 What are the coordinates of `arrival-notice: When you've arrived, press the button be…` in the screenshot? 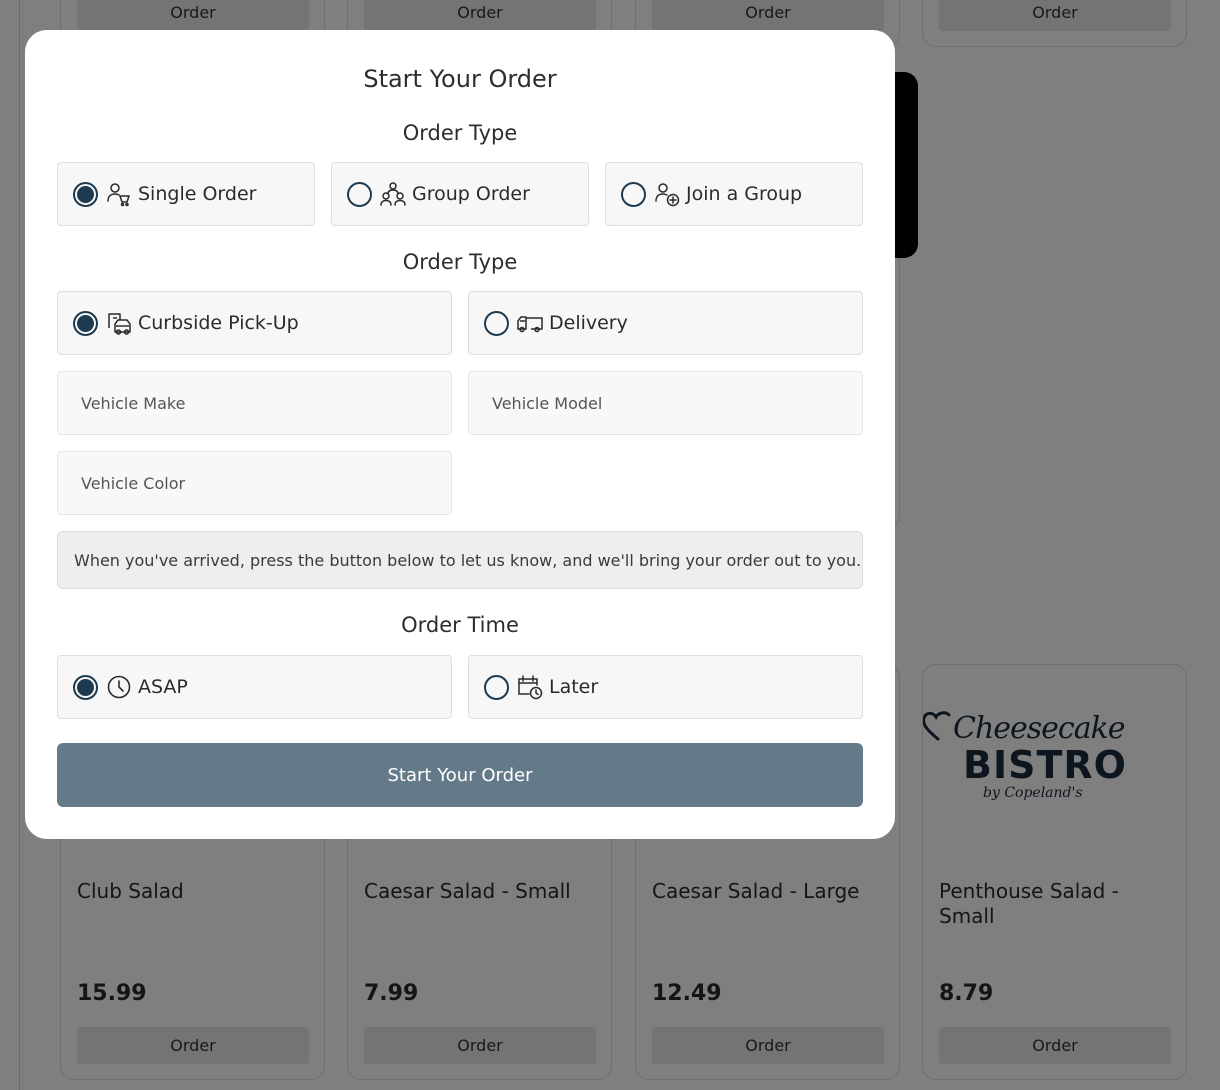 It's located at (460, 560).